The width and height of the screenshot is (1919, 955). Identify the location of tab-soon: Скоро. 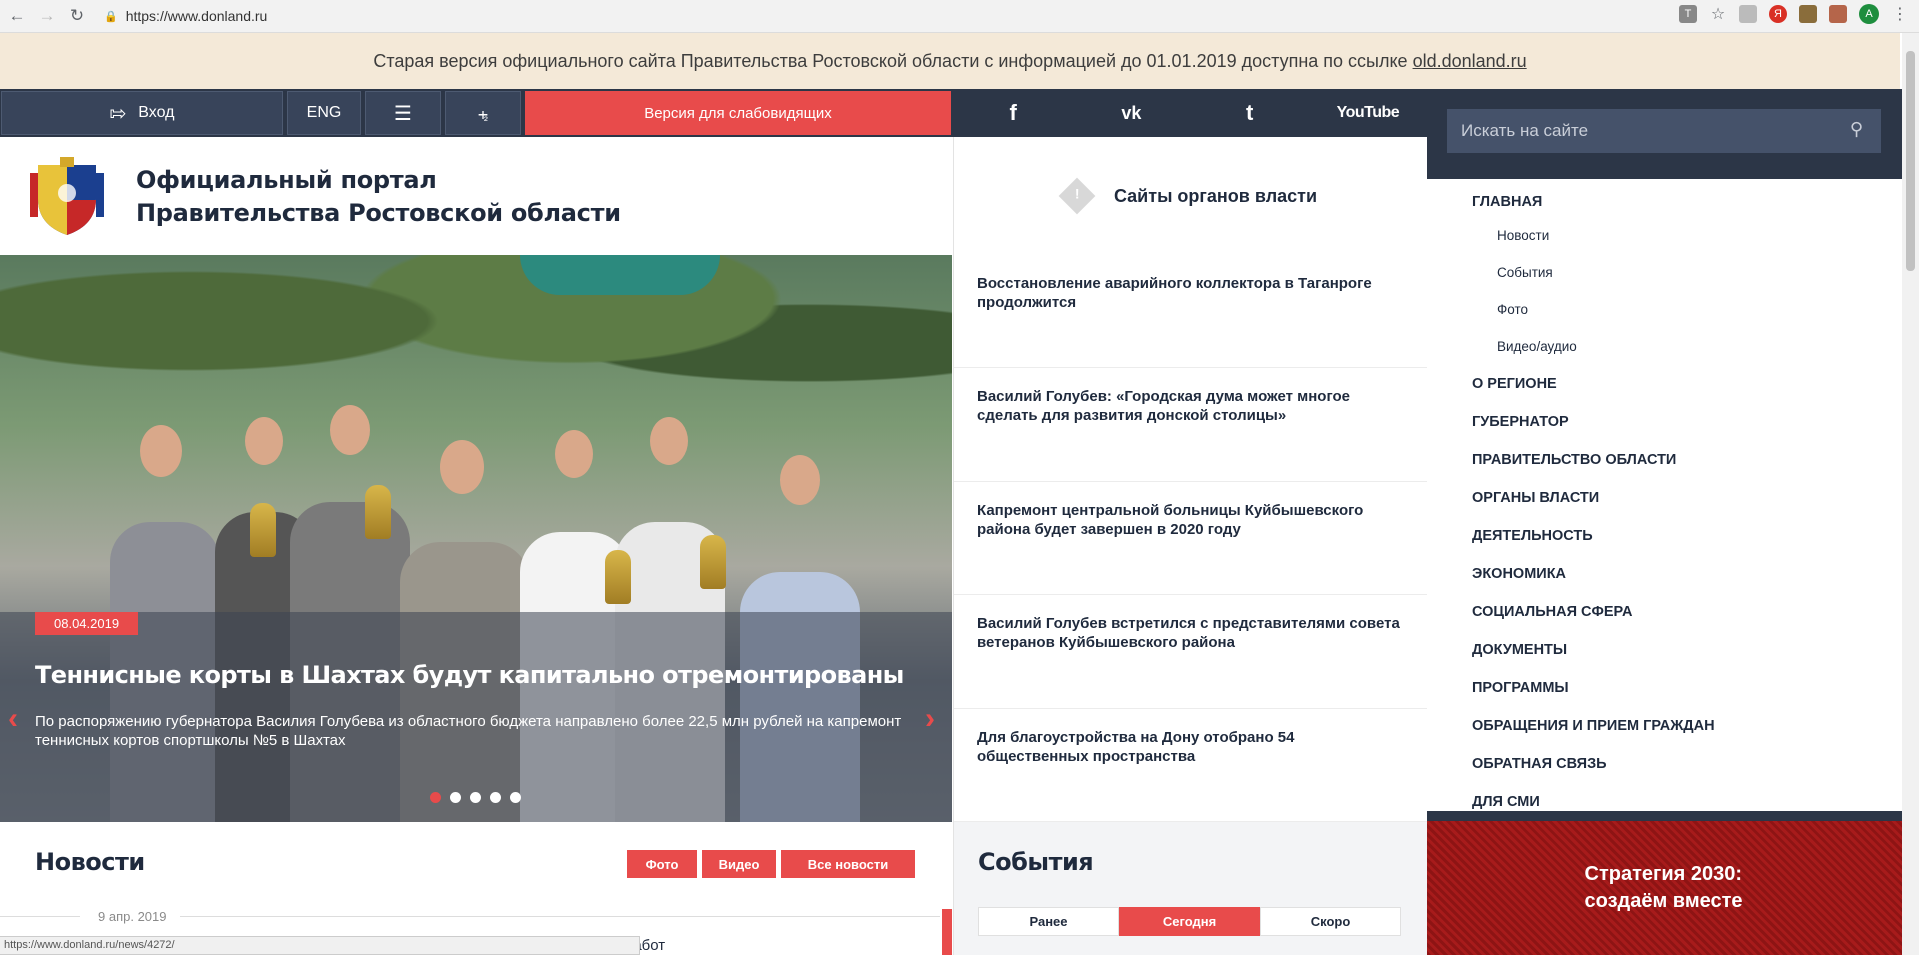
(1330, 921).